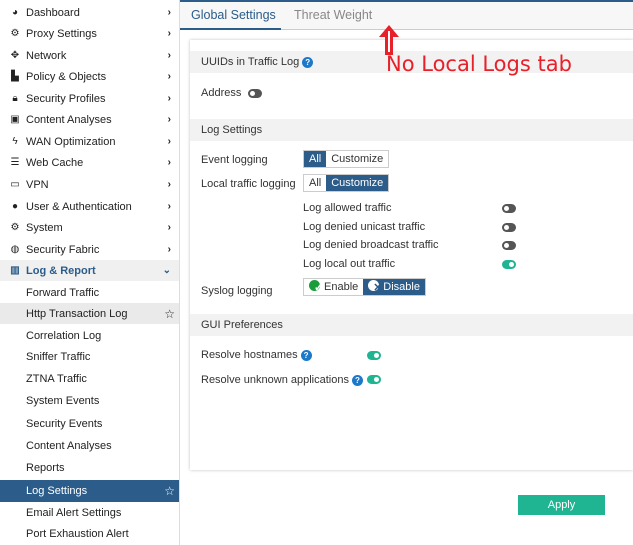 The height and width of the screenshot is (545, 633). I want to click on gear-icon: ⚙, so click(15, 33).